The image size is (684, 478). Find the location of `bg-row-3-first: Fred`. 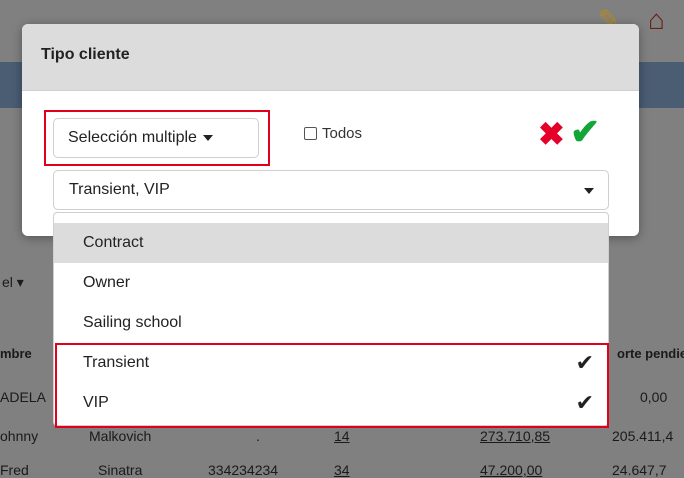

bg-row-3-first: Fred is located at coordinates (14, 470).